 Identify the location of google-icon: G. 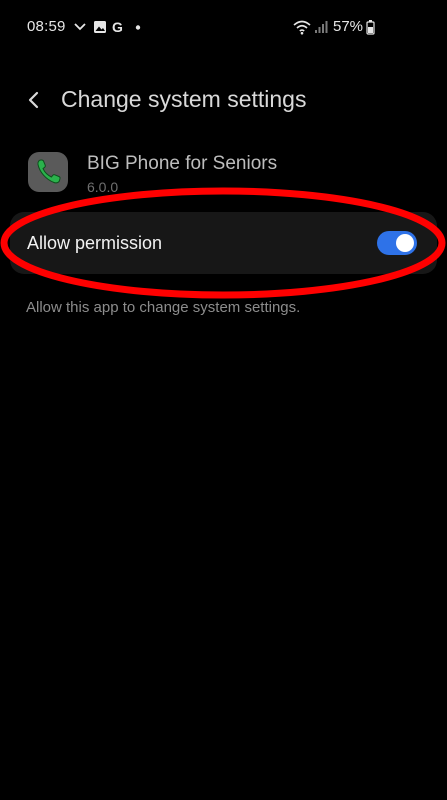
(117, 27).